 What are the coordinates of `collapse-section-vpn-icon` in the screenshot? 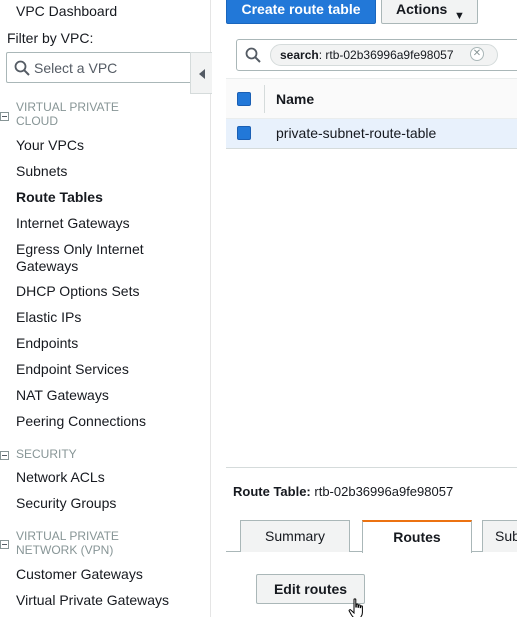 It's located at (4, 544).